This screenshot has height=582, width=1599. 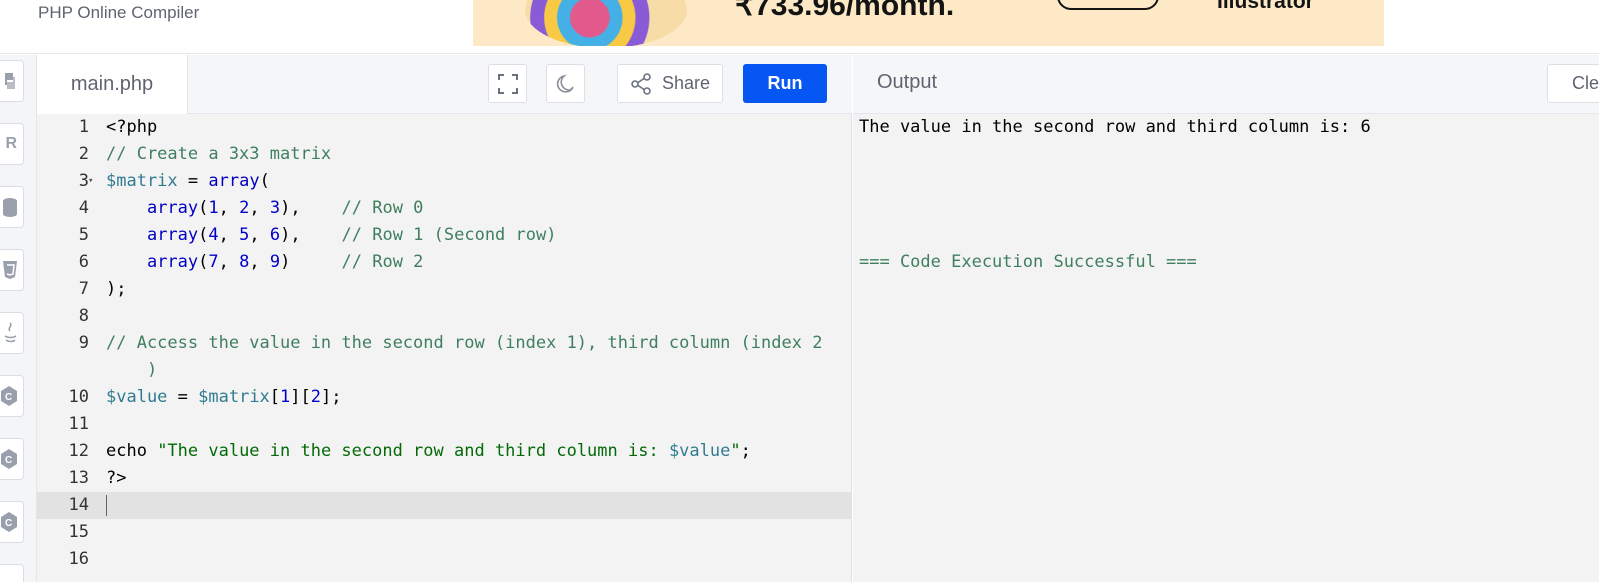 I want to click on code-text: $value = $matrix[1][2];, so click(x=224, y=397).